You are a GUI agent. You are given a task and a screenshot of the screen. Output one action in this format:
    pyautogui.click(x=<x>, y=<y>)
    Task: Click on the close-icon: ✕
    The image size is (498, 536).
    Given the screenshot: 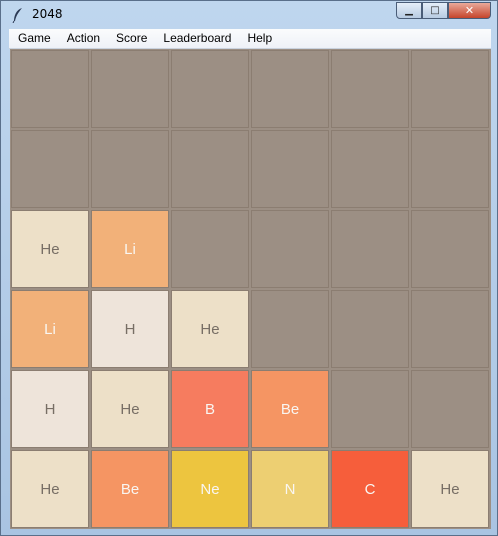 What is the action you would take?
    pyautogui.click(x=469, y=10)
    